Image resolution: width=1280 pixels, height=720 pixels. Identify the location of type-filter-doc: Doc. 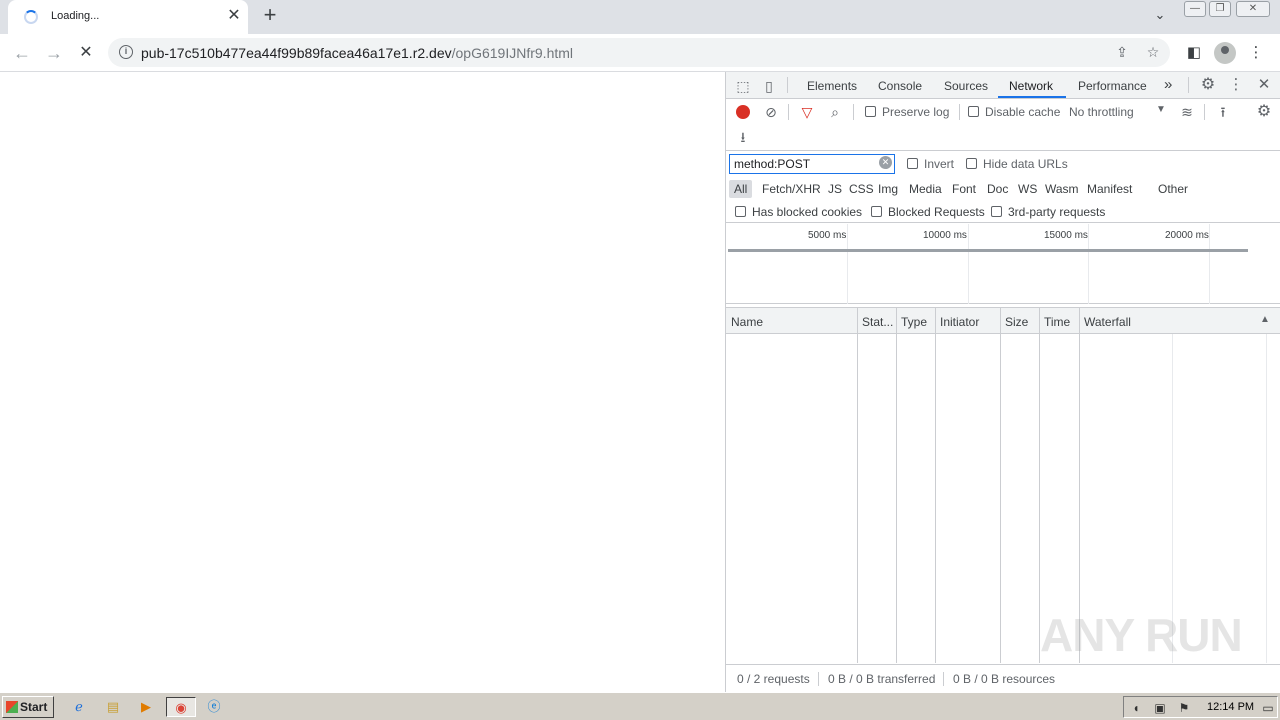
(997, 189).